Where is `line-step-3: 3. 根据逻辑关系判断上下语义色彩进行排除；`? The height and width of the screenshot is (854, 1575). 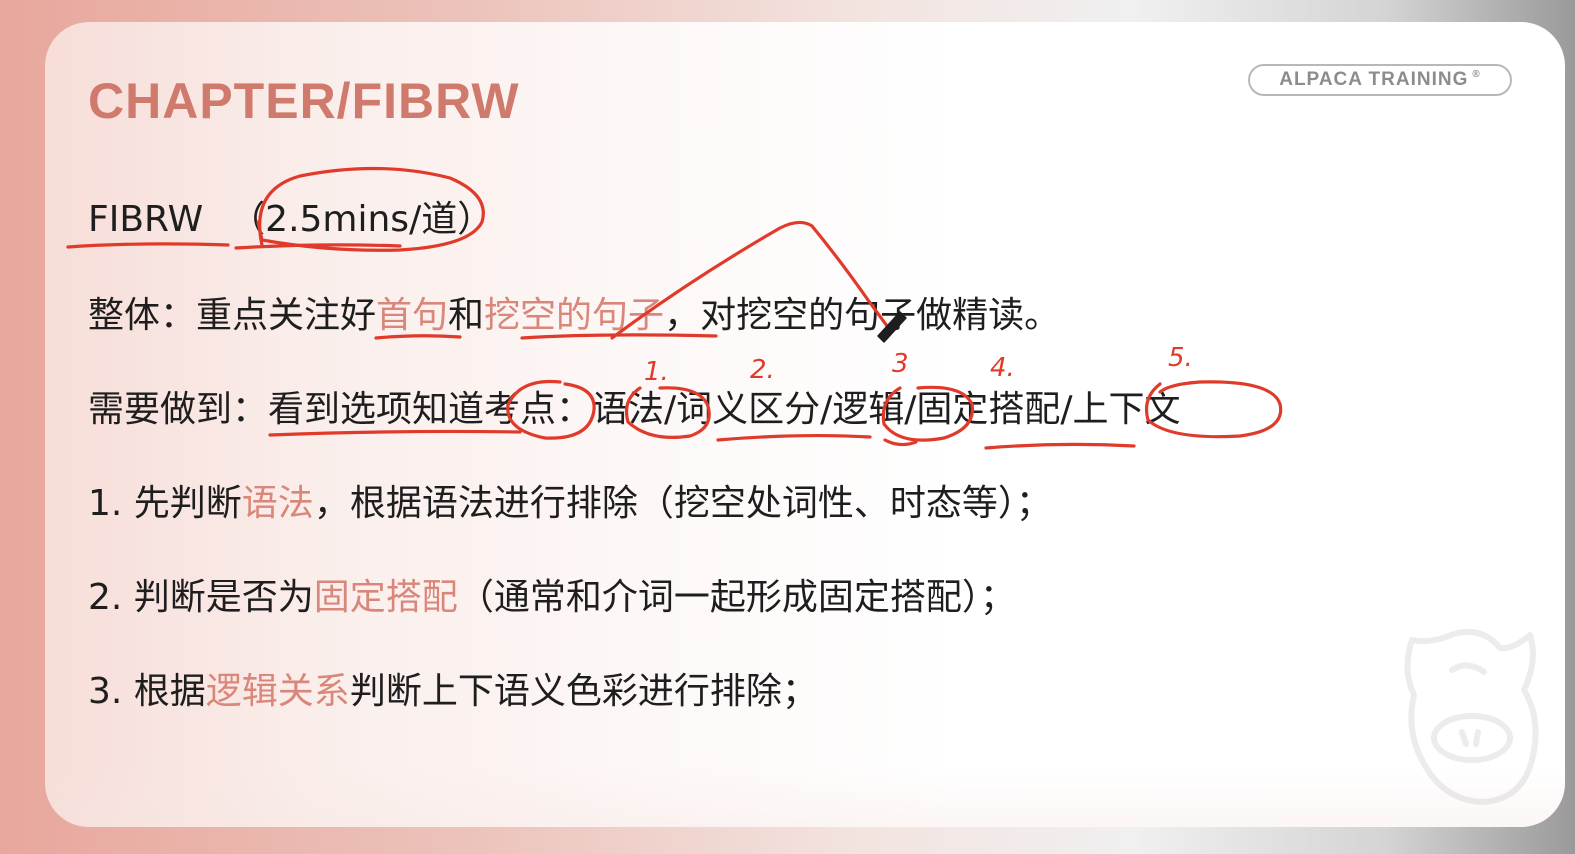
line-step-3: 3. 根据逻辑关系判断上下语义色彩进行排除； is located at coordinates (453, 692).